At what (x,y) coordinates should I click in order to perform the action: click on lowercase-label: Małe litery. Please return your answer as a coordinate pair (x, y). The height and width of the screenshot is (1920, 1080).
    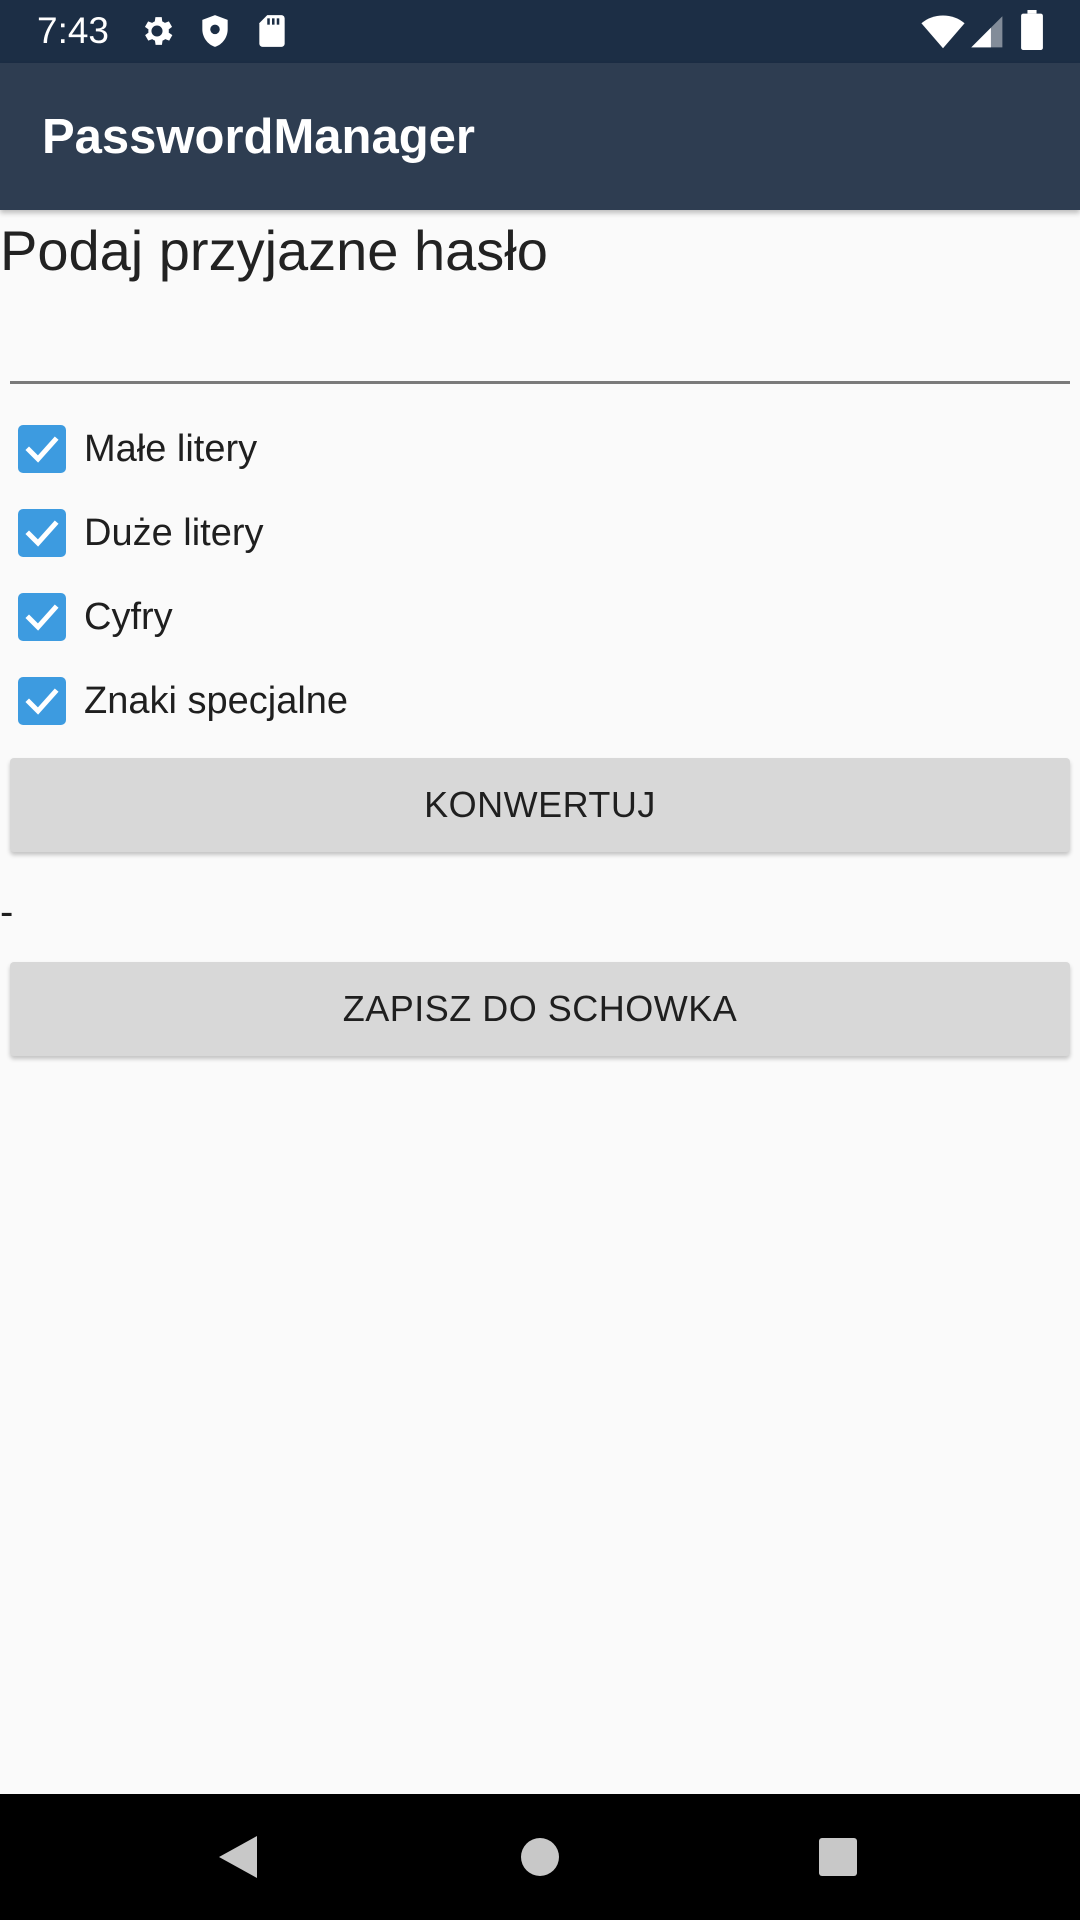
    Looking at the image, I should click on (171, 449).